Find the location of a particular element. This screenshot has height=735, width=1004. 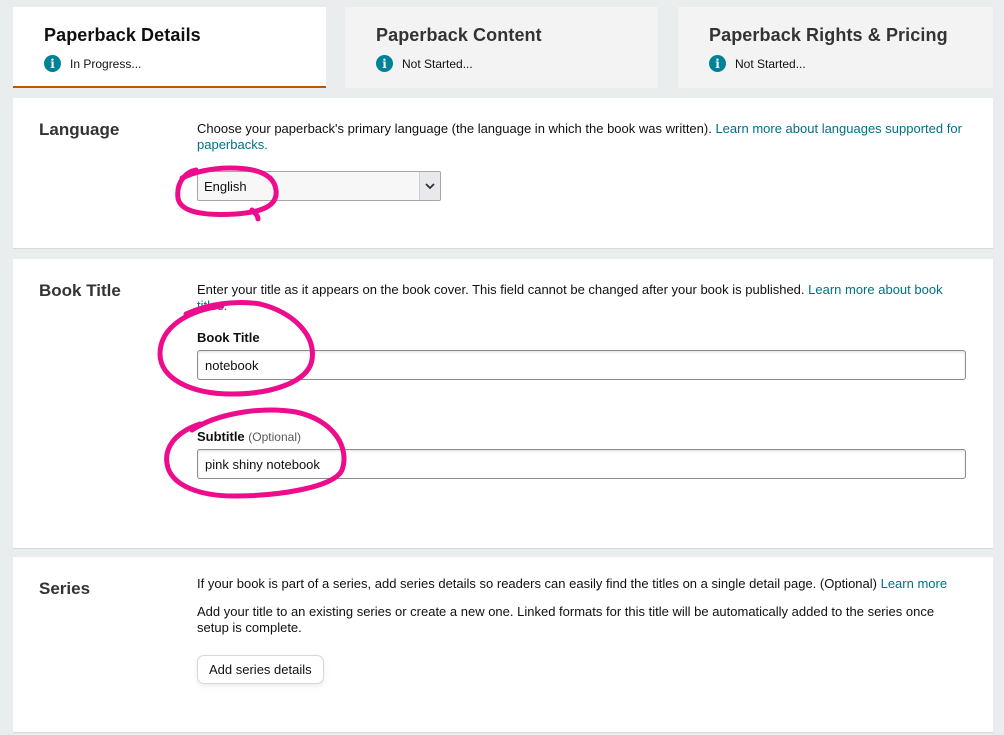

book-title-field-label: Book Title is located at coordinates (228, 337).